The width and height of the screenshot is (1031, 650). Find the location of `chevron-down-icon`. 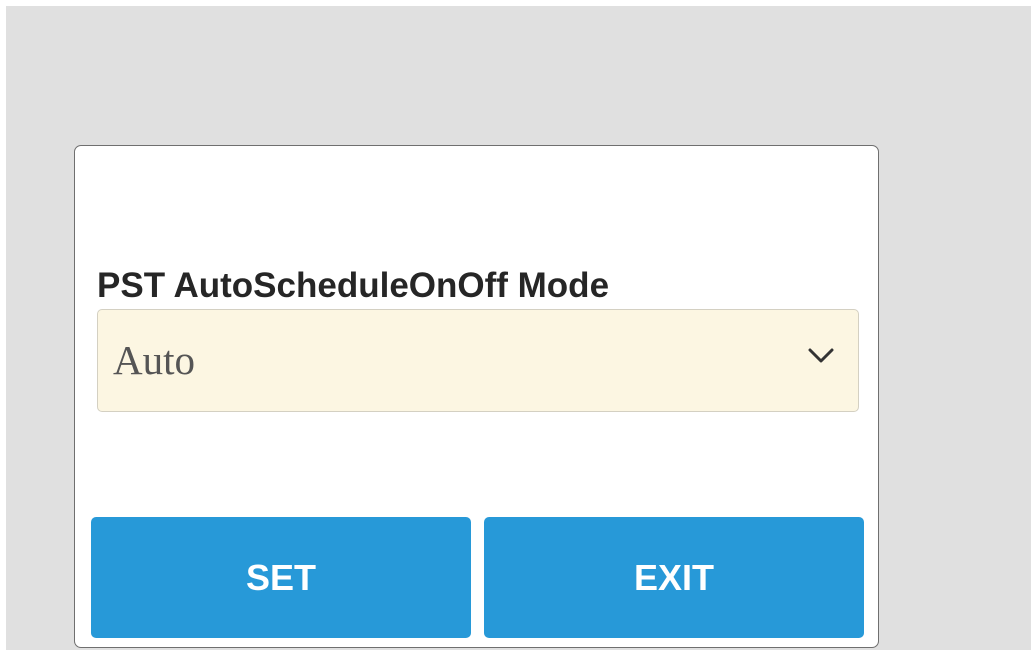

chevron-down-icon is located at coordinates (821, 355).